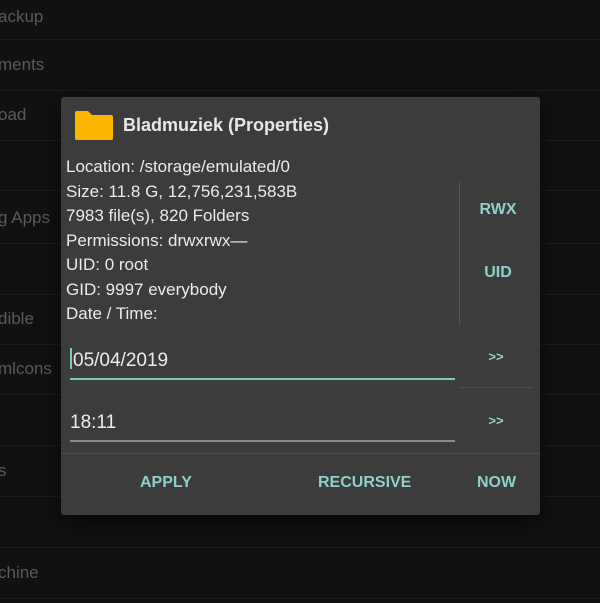 Image resolution: width=600 pixels, height=603 pixels. What do you see at coordinates (3, 470) in the screenshot?
I see `list-item-label: s` at bounding box center [3, 470].